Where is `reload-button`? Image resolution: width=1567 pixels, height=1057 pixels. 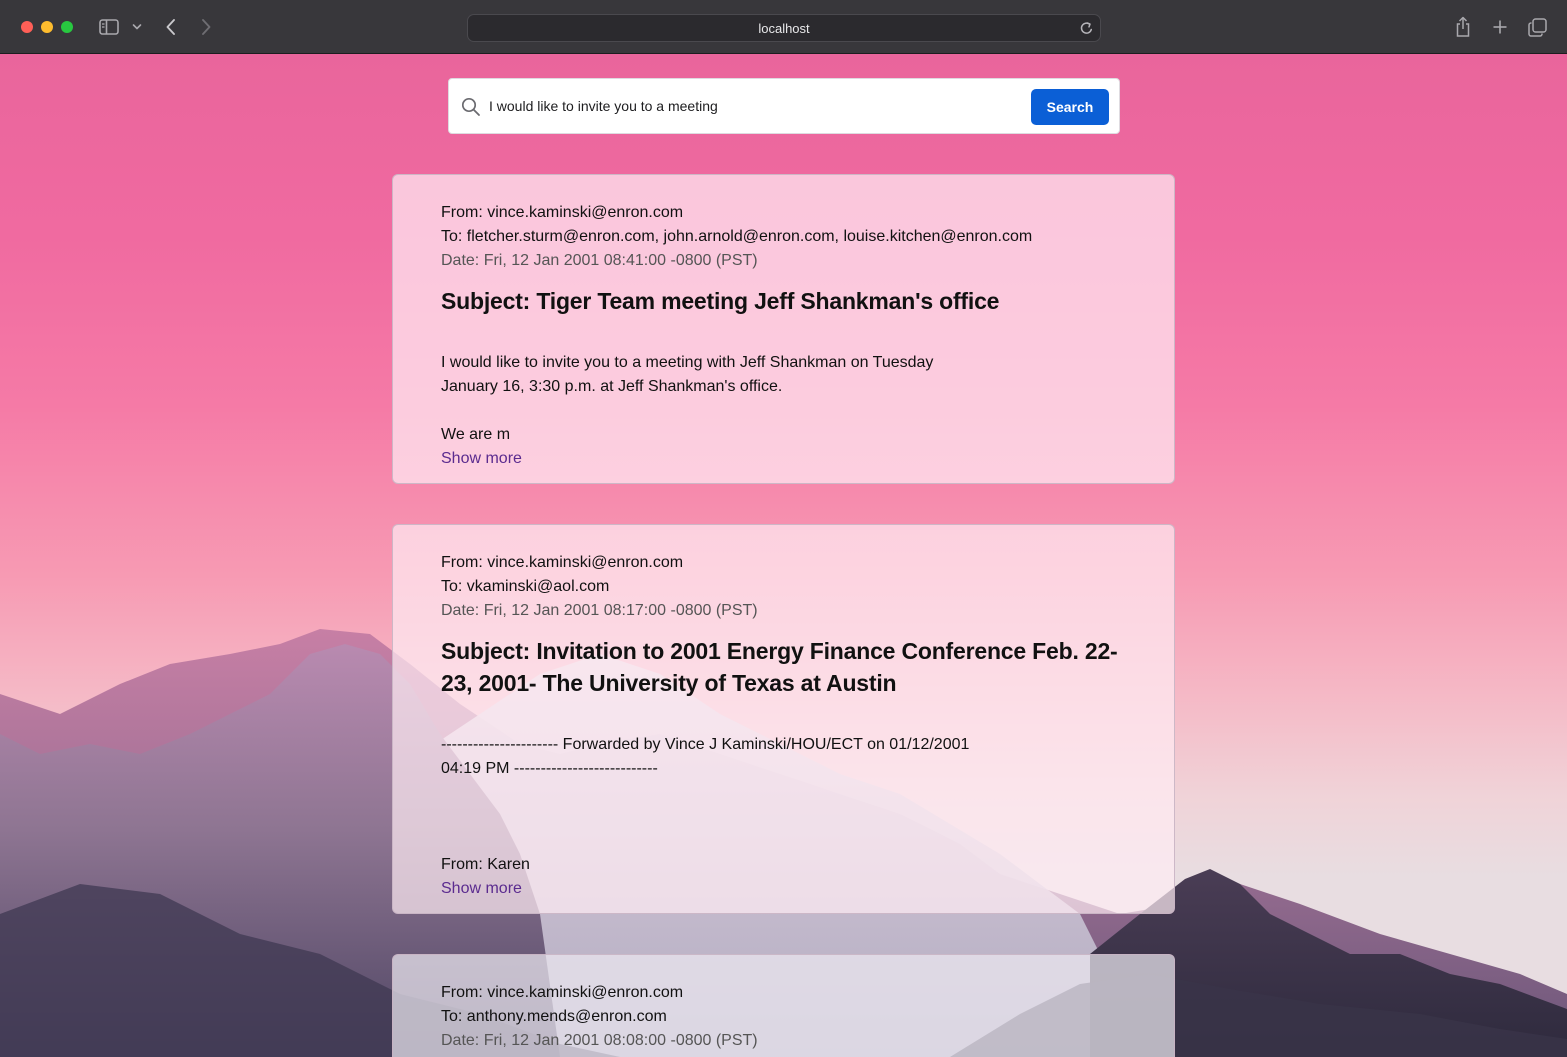 reload-button is located at coordinates (1086, 30).